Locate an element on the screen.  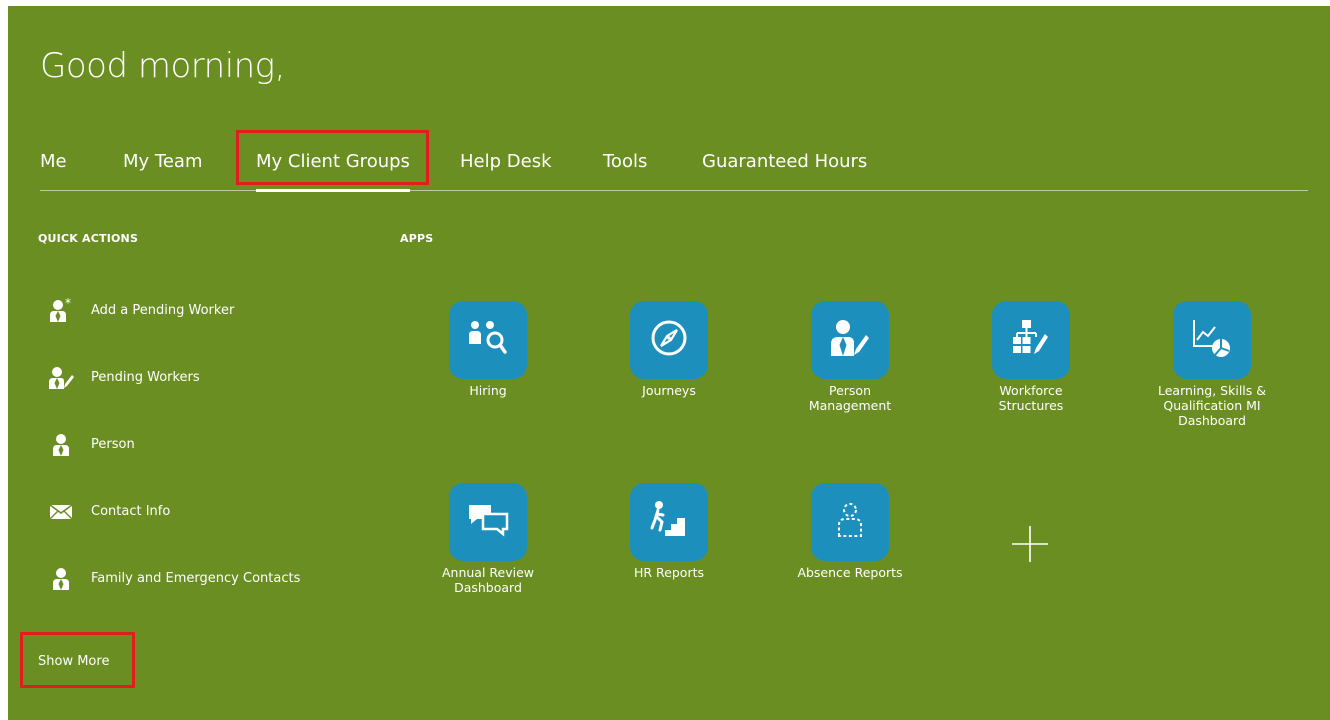
tab-tools: Tools is located at coordinates (625, 162).